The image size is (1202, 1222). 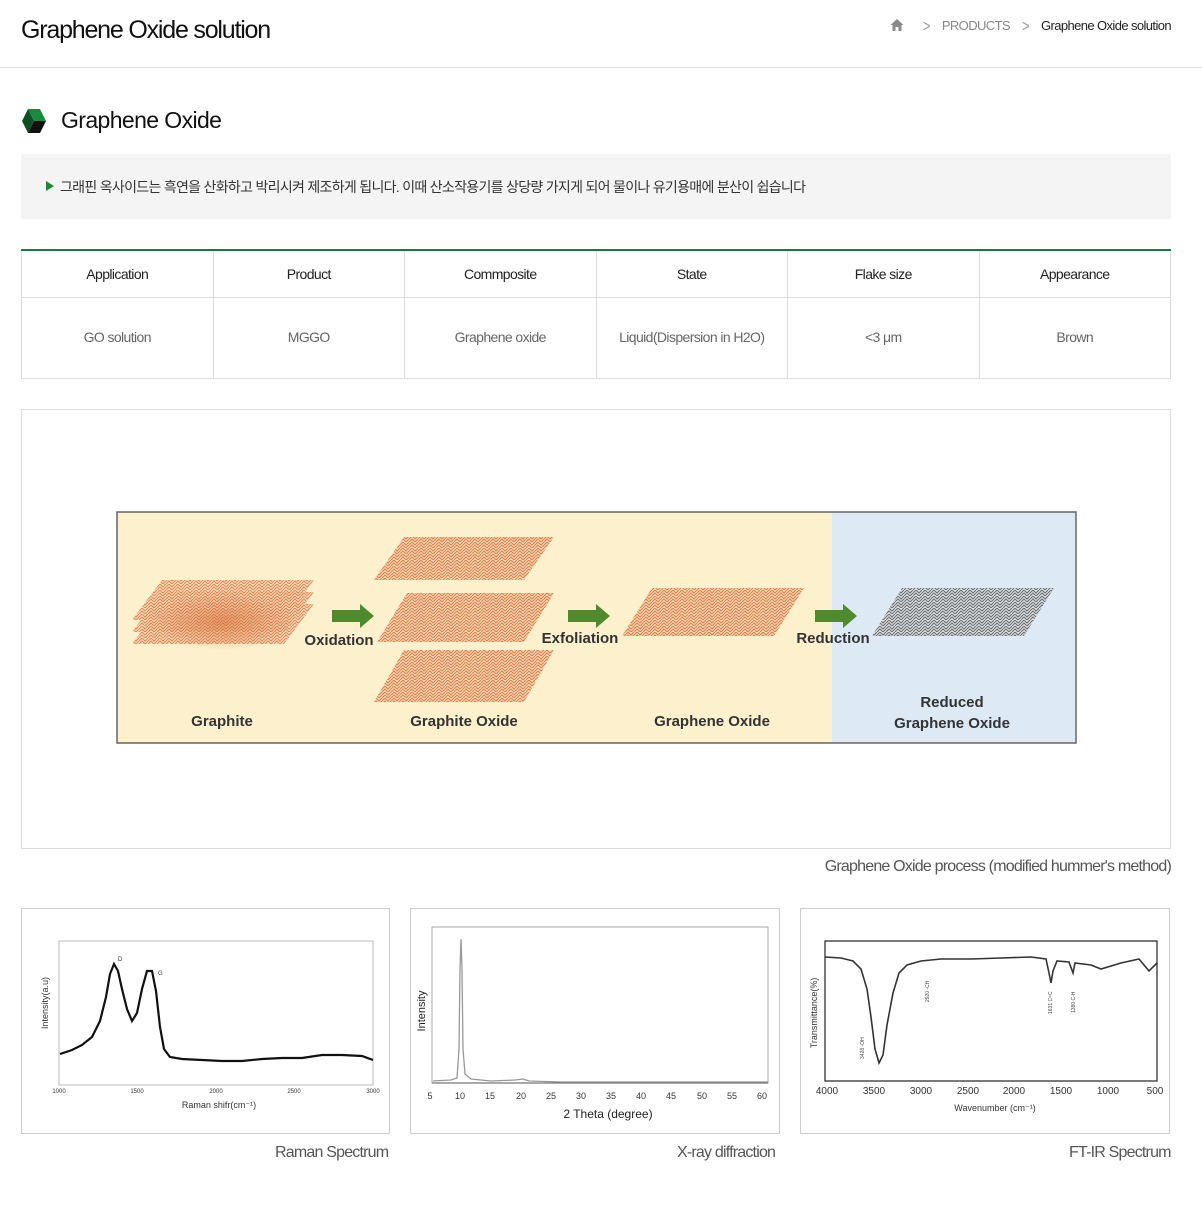 I want to click on cell-product: MGGO, so click(x=308, y=337).